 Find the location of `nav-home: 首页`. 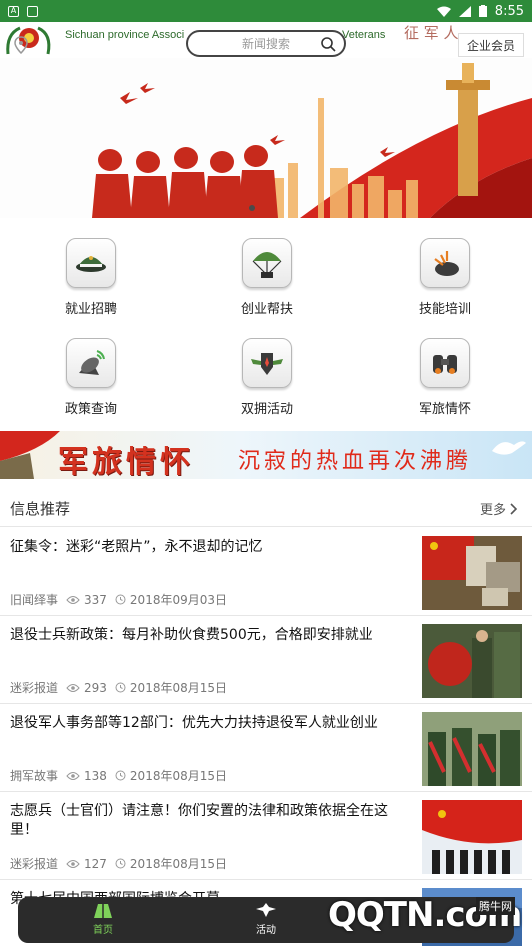

nav-home: 首页 is located at coordinates (103, 918).